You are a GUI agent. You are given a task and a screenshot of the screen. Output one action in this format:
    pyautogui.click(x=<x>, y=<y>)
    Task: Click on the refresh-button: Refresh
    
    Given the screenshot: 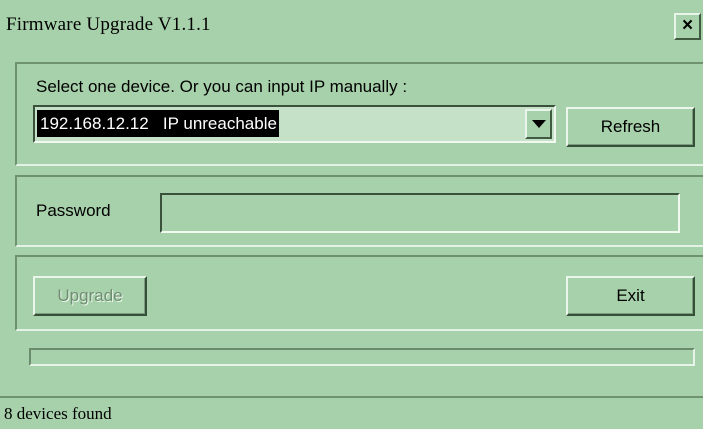 What is the action you would take?
    pyautogui.click(x=630, y=127)
    